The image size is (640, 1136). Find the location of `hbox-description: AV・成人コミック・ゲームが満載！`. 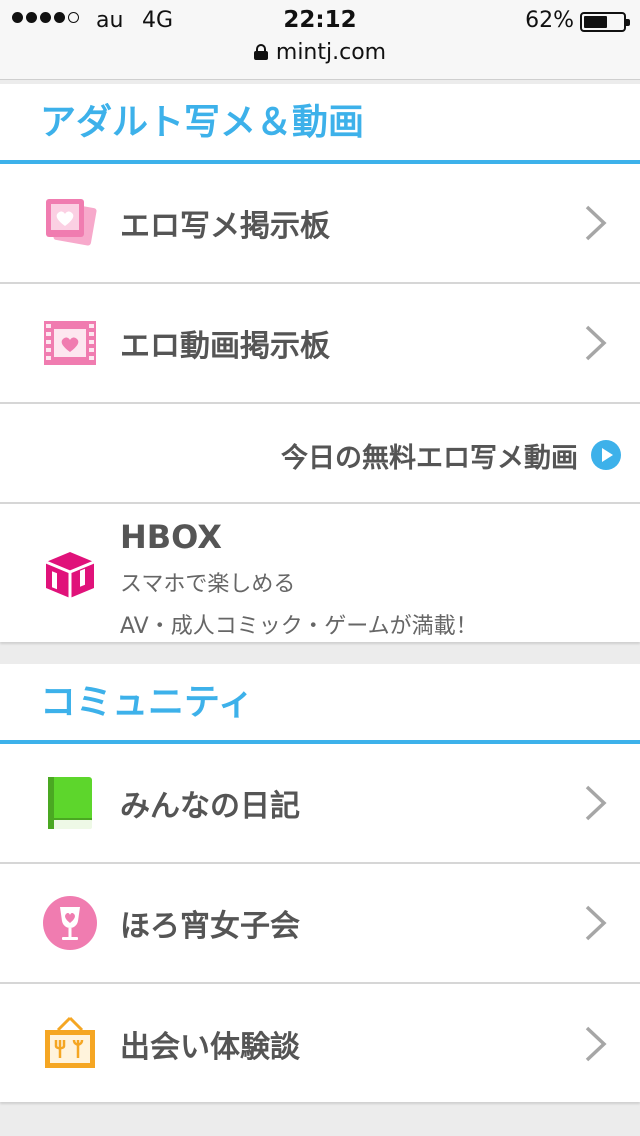

hbox-description: AV・成人コミック・ゲームが満載！ is located at coordinates (299, 626).